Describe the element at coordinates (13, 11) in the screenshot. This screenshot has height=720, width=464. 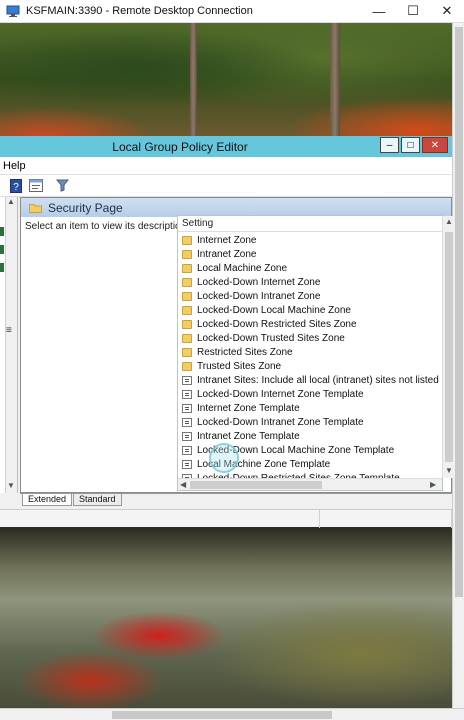
I see `remote-desktop-icon` at that location.